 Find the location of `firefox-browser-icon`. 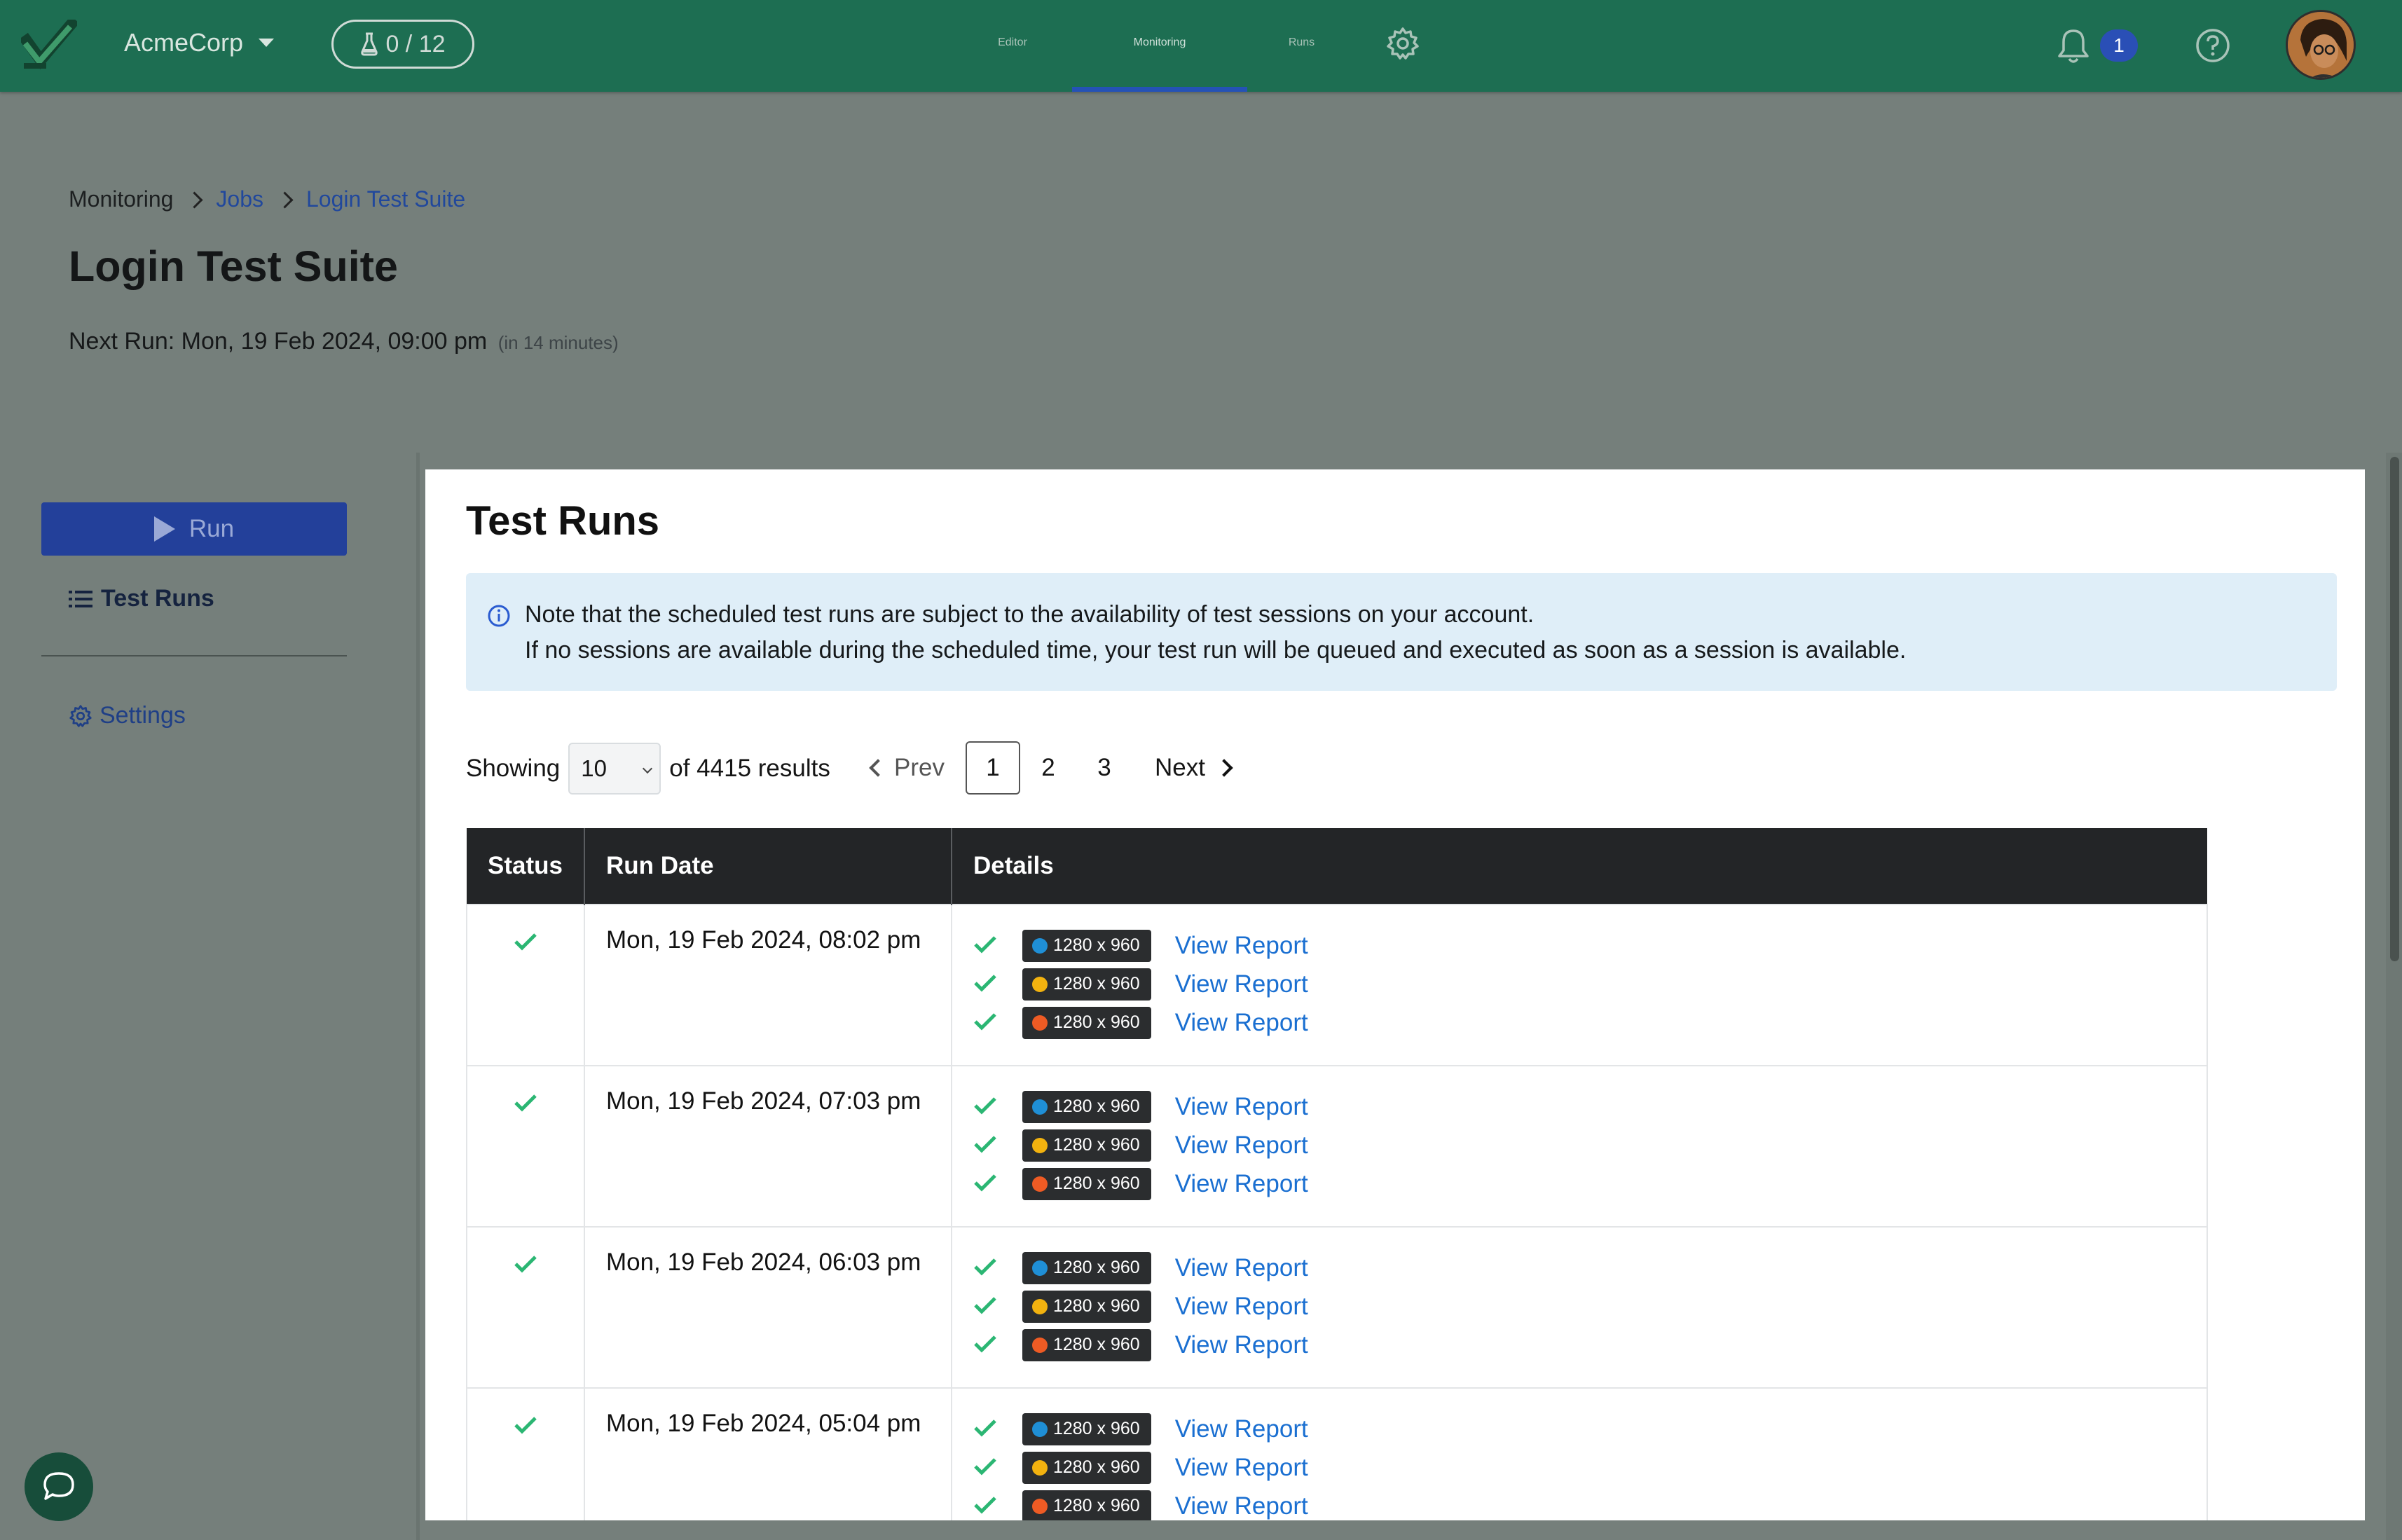

firefox-browser-icon is located at coordinates (1039, 1345).